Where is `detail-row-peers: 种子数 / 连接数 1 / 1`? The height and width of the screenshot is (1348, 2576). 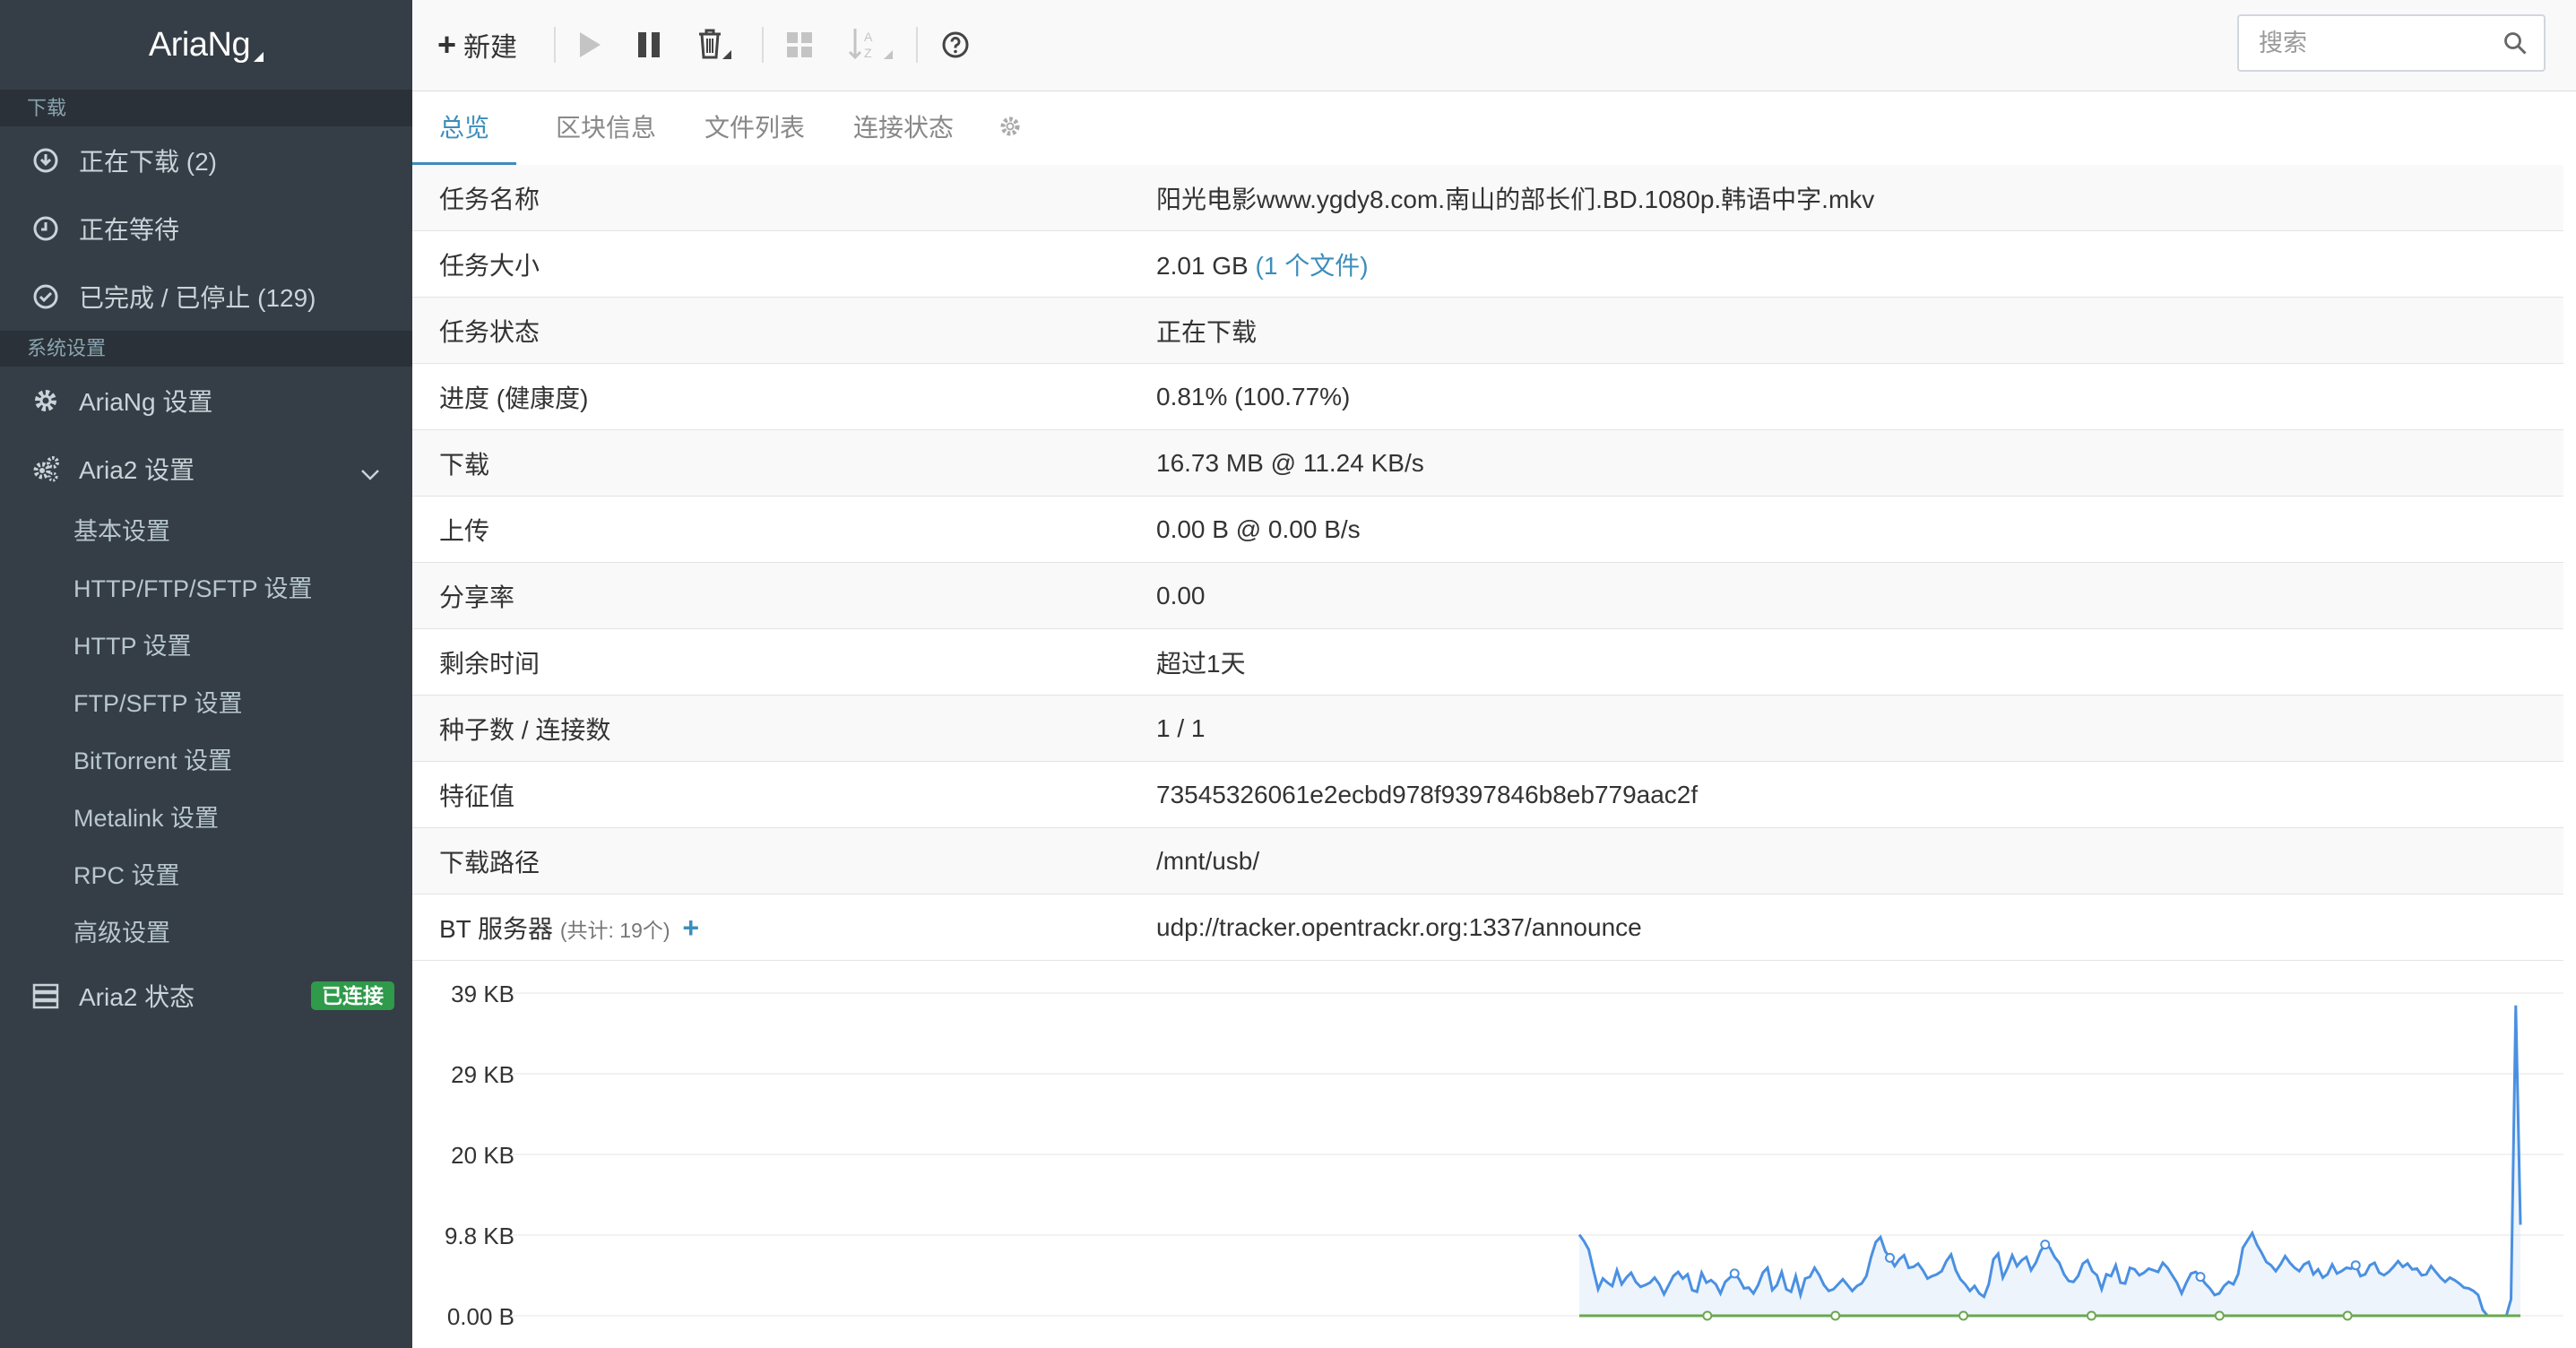
detail-row-peers: 种子数 / 连接数 1 / 1 is located at coordinates (1487, 729).